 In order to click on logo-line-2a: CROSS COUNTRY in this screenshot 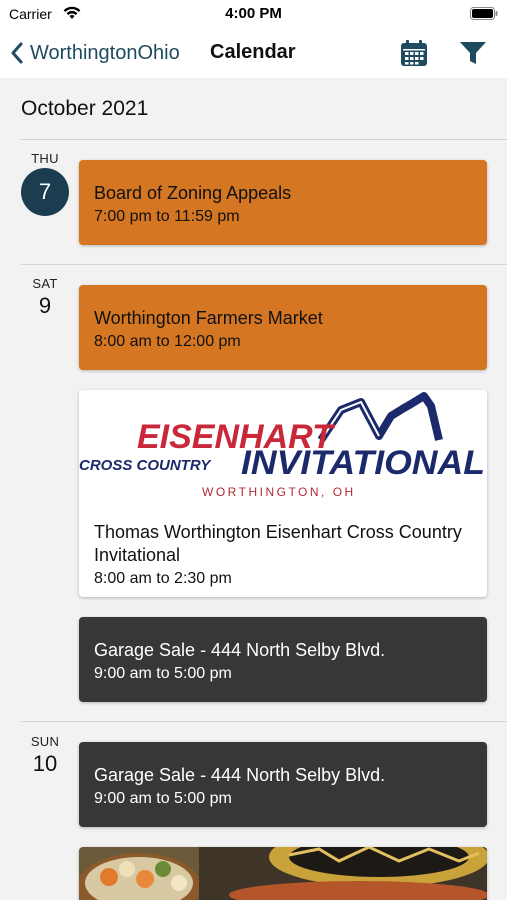, I will do `click(145, 465)`.